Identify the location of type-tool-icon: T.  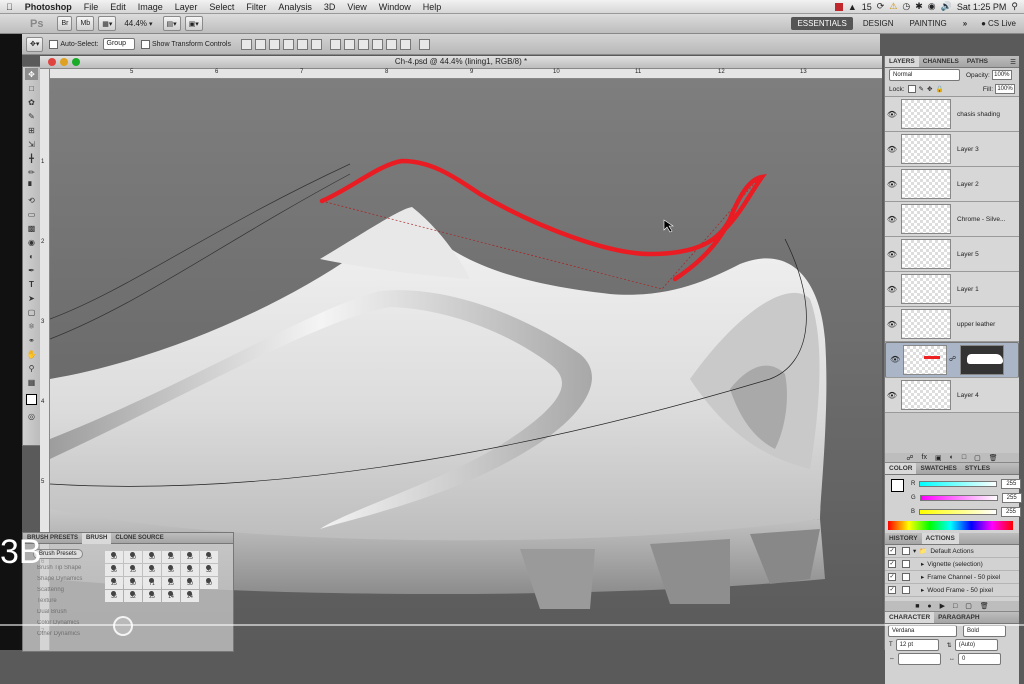
(31, 284).